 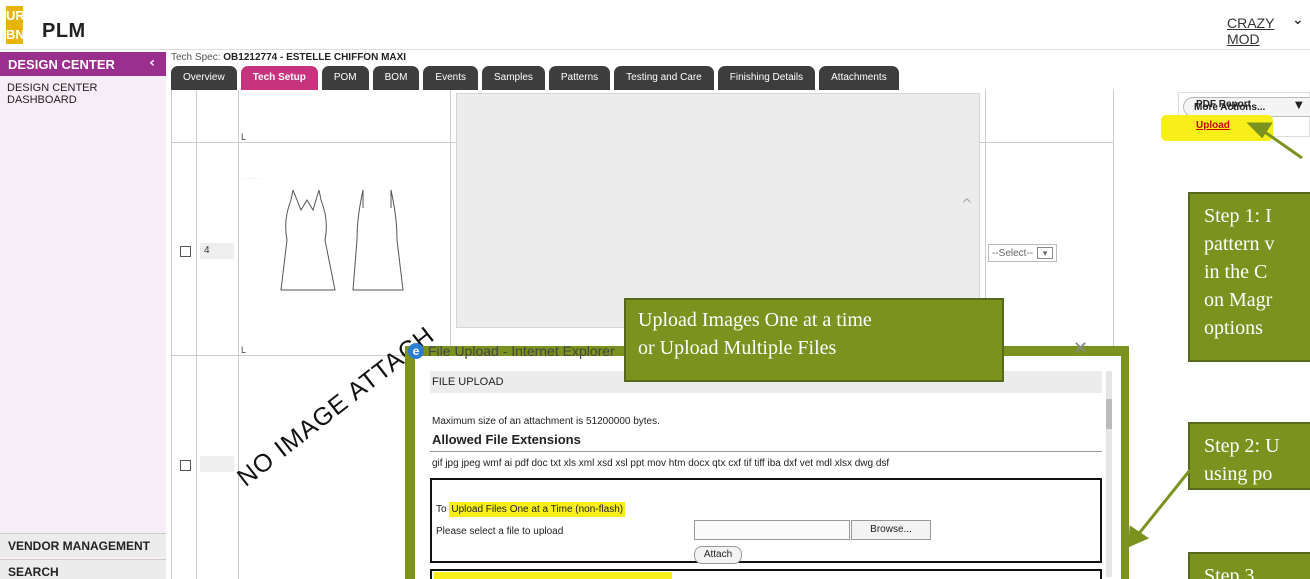 I want to click on arrow-head, so click(x=1139, y=536).